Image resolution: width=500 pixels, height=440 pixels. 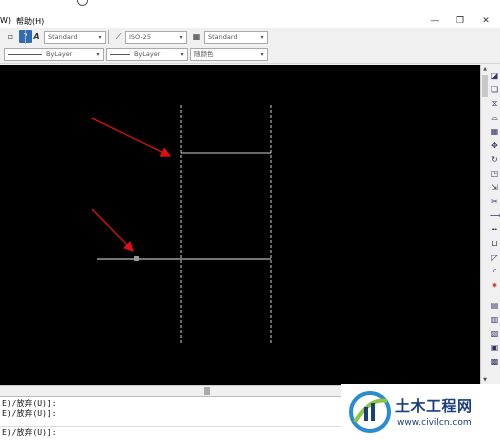 I want to click on scroll-thumb, so click(x=485, y=86).